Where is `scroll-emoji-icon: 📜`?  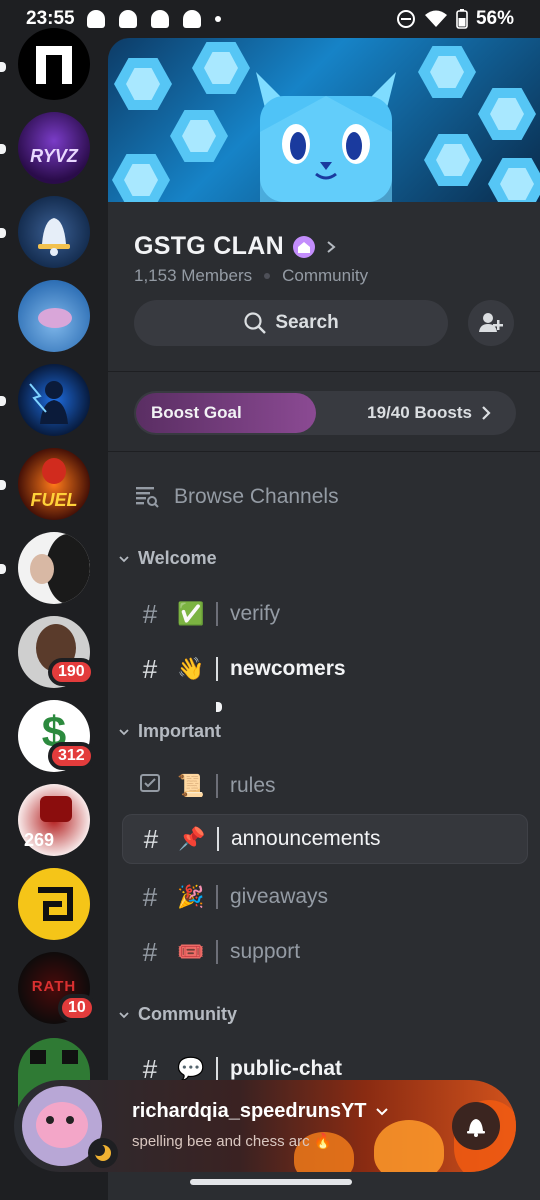
scroll-emoji-icon: 📜 is located at coordinates (191, 785).